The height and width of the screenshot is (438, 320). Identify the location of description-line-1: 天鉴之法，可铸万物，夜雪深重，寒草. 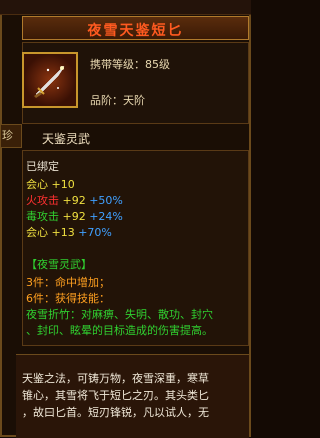
(115, 378).